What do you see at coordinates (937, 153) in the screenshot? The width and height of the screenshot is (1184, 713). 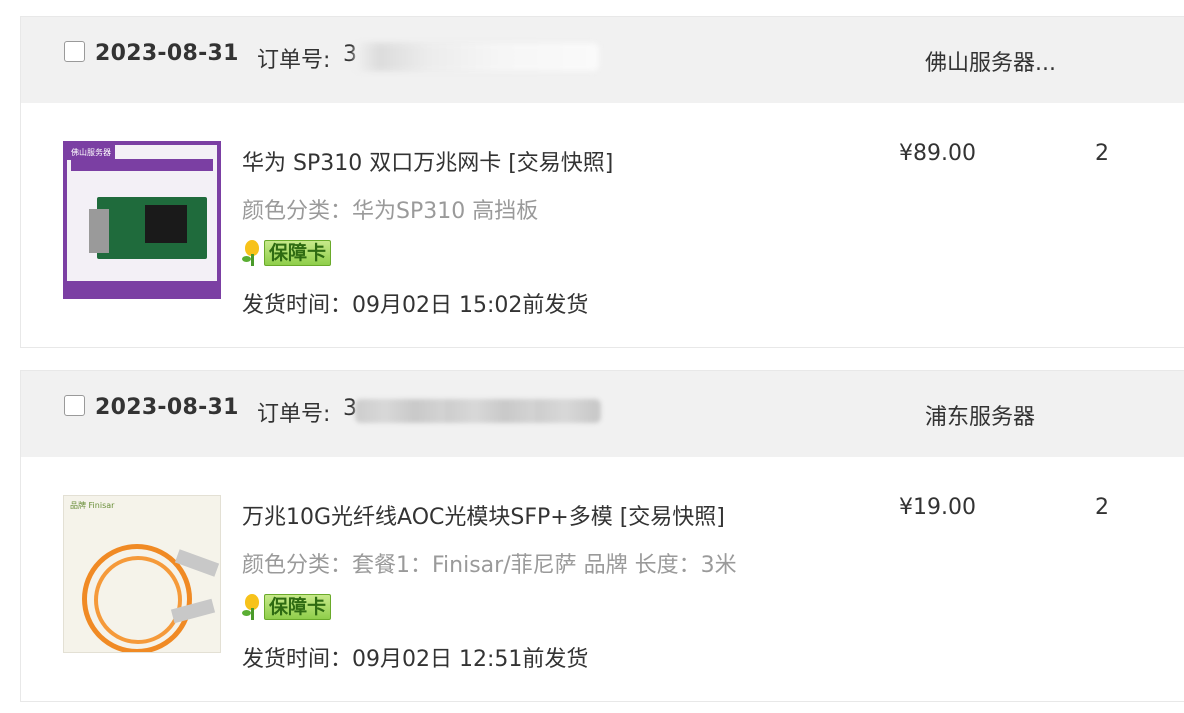 I see `item-price: ¥89.00` at bounding box center [937, 153].